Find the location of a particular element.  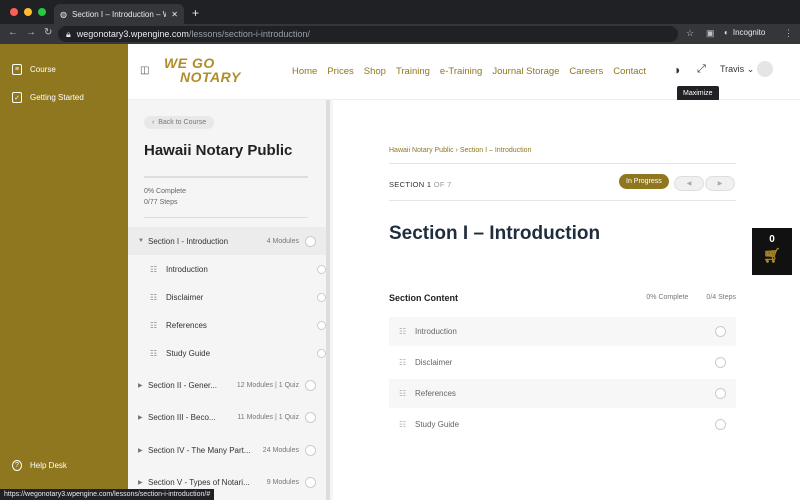

star-icon: ☆ is located at coordinates (690, 33).